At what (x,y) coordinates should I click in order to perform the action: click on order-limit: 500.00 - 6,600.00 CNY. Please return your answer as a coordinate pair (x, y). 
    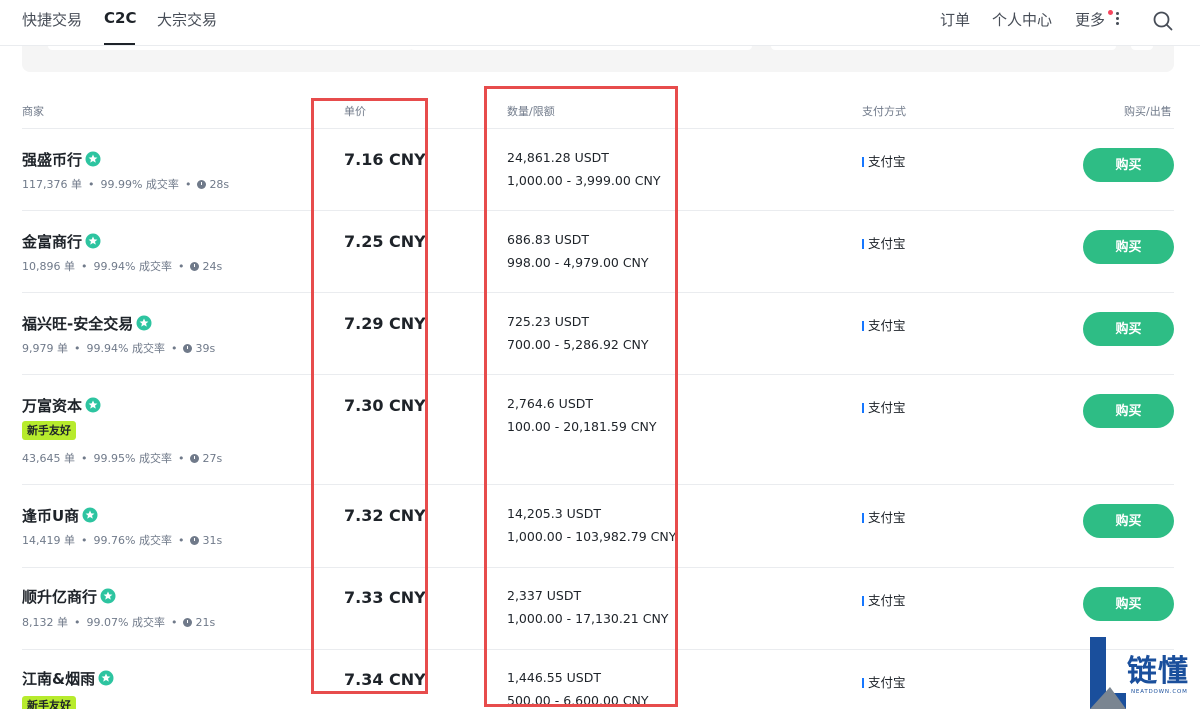
    Looking at the image, I should click on (578, 700).